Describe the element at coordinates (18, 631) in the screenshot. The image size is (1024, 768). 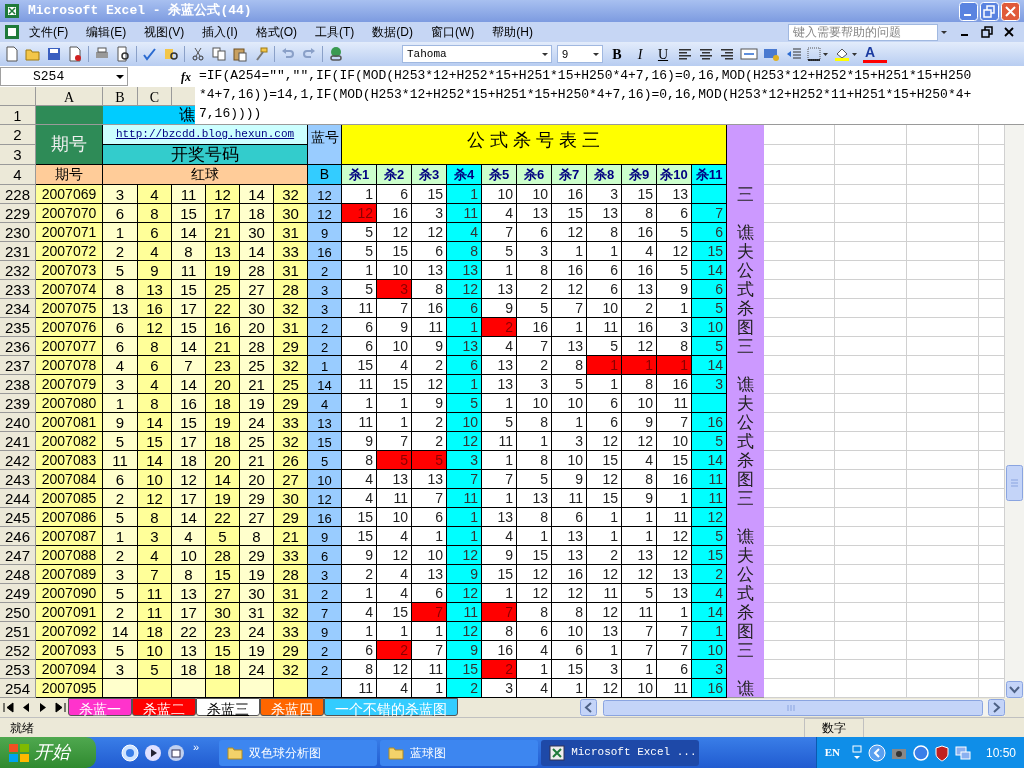
I see `row-header: 251` at that location.